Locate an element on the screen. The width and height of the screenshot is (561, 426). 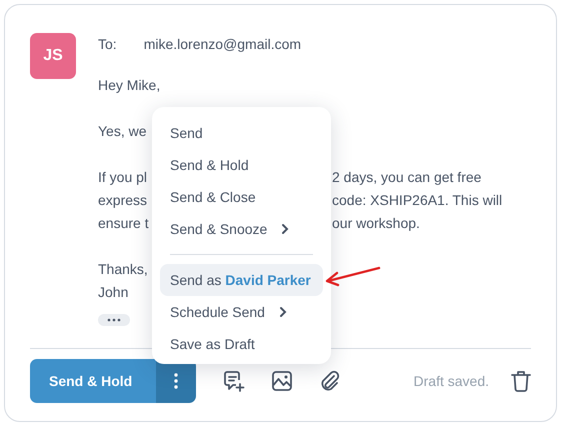
annotation-arrow is located at coordinates (352, 276).